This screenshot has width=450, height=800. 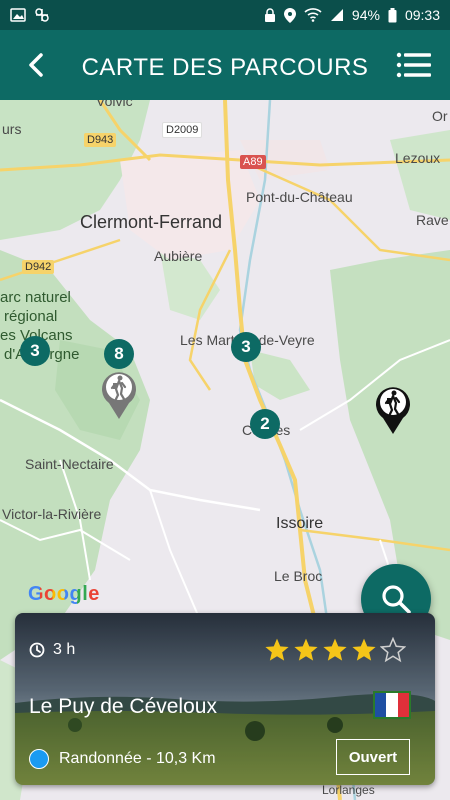 I want to click on place-label: Issoire, so click(x=300, y=523).